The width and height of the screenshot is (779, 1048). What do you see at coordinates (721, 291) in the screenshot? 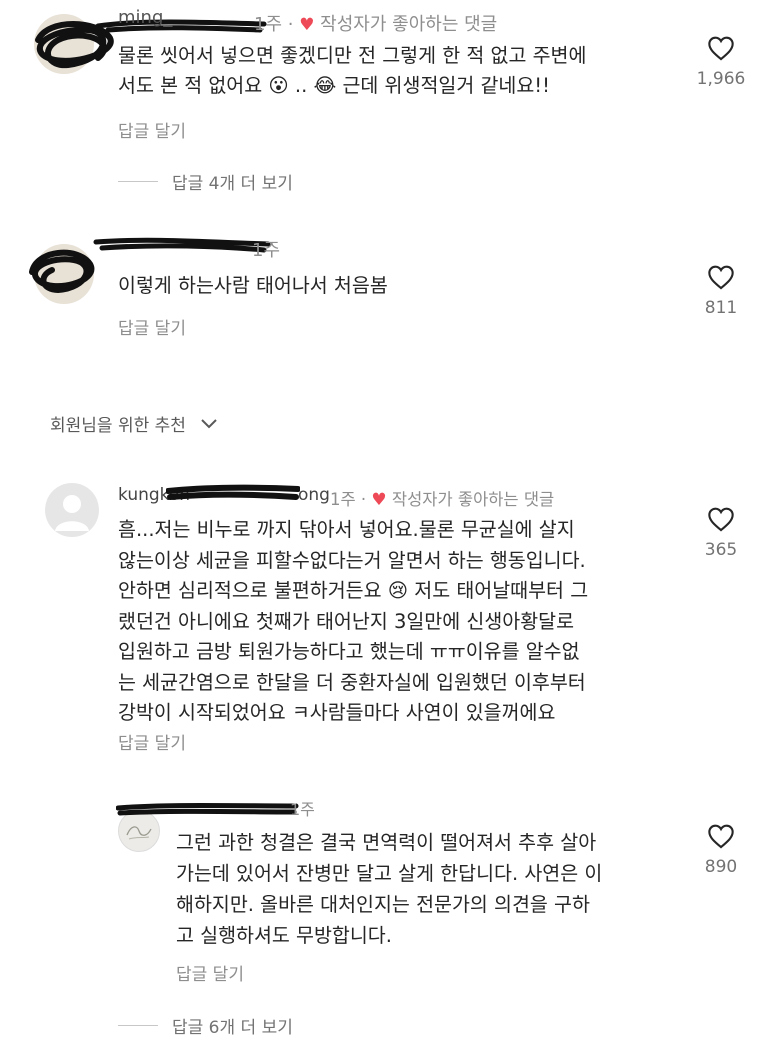
I see `like-control: 811` at bounding box center [721, 291].